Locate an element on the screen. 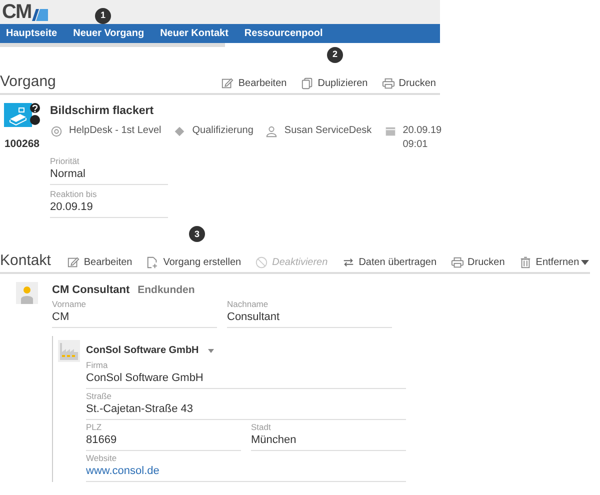 The height and width of the screenshot is (495, 600). nav-link: Neuer Kontakt is located at coordinates (196, 33).